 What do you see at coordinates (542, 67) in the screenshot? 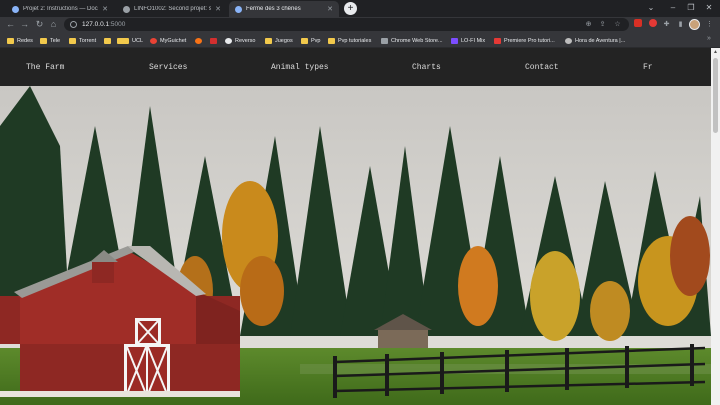
I see `nav-contact: Contact` at bounding box center [542, 67].